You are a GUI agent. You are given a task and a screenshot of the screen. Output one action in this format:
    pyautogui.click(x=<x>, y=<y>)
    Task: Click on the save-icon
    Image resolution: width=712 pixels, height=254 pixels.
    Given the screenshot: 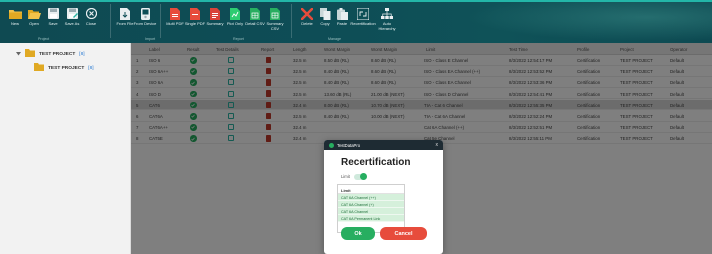 What is the action you would take?
    pyautogui.click(x=53, y=13)
    